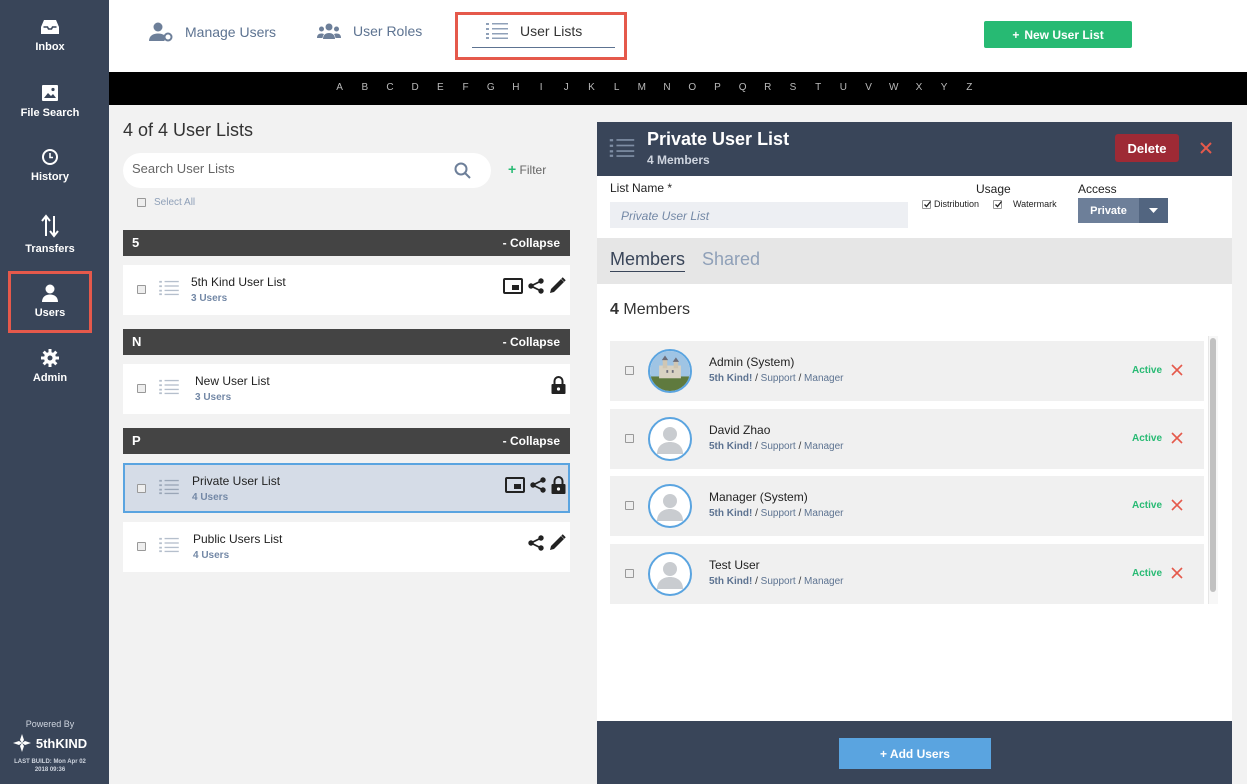  What do you see at coordinates (1153, 210) in the screenshot?
I see `caret-down-icon` at bounding box center [1153, 210].